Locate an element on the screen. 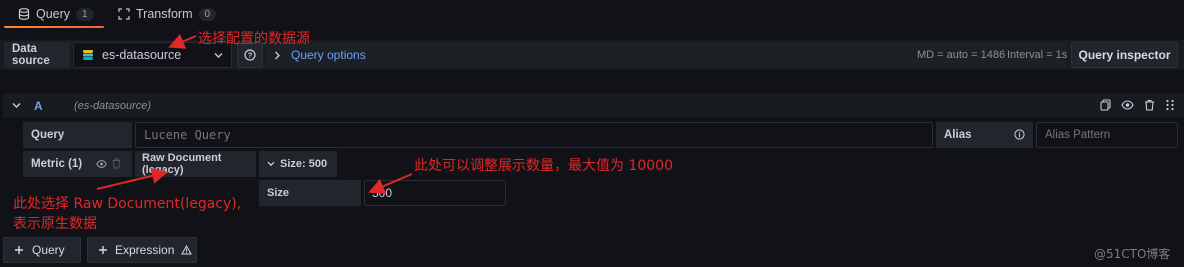  add-expression-label: Expression is located at coordinates (145, 250).